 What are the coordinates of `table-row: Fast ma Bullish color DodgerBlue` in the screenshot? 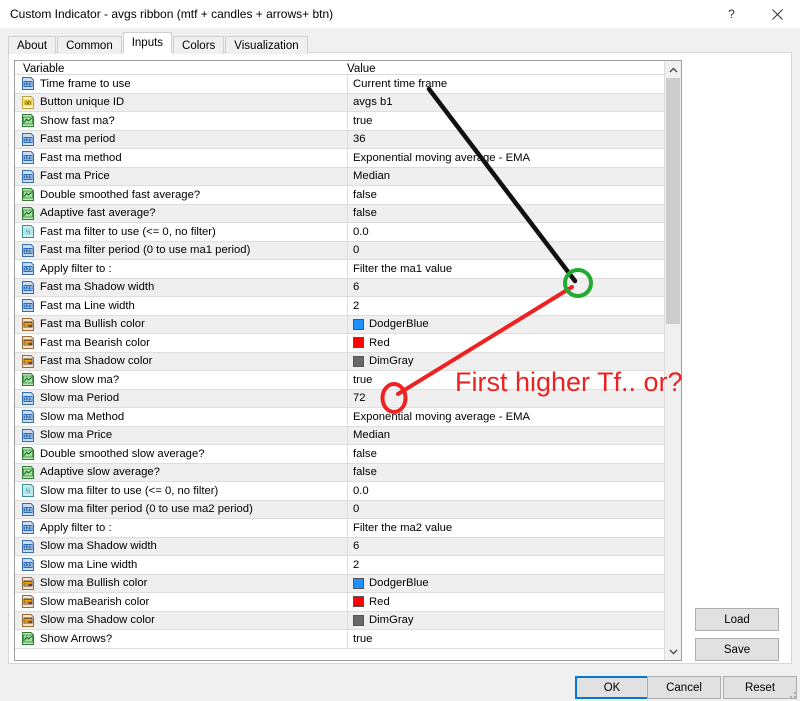 It's located at (348, 324).